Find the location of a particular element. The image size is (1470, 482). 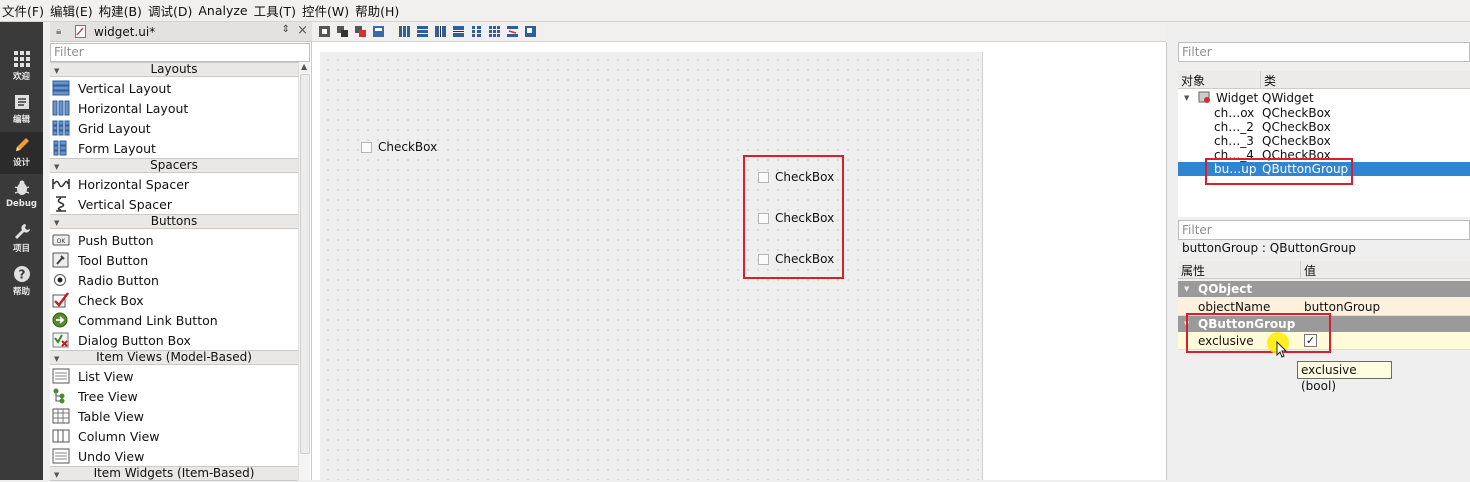

layout-h-splitter-icon is located at coordinates (440, 31).